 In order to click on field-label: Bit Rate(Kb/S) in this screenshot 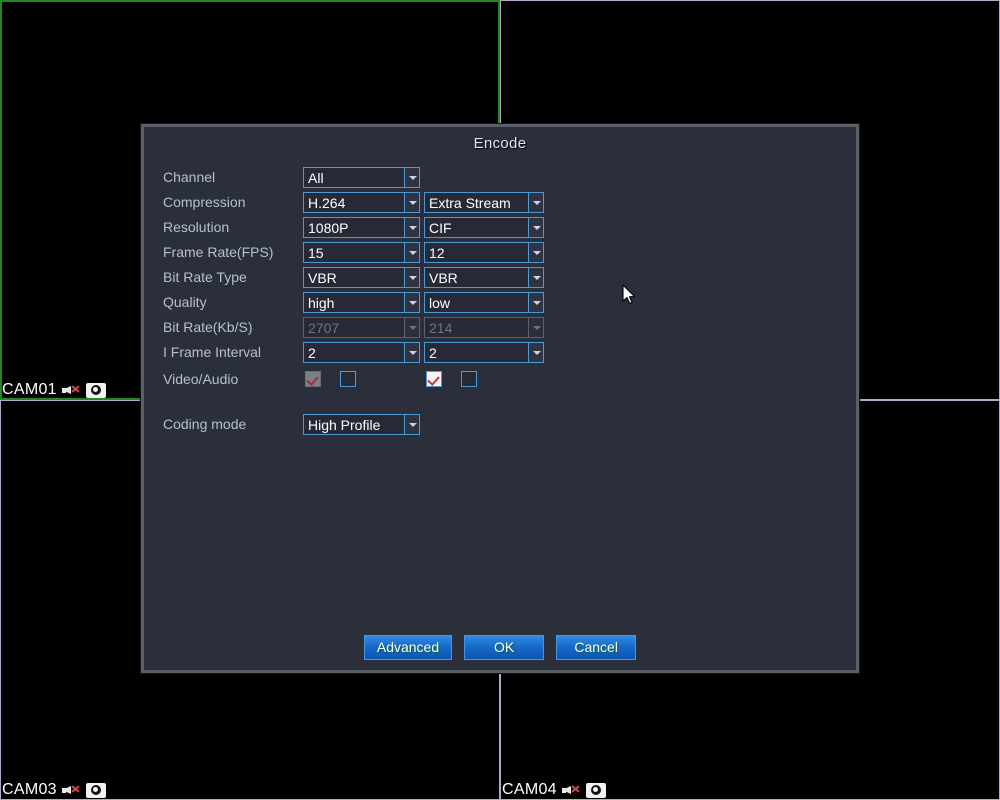, I will do `click(208, 327)`.